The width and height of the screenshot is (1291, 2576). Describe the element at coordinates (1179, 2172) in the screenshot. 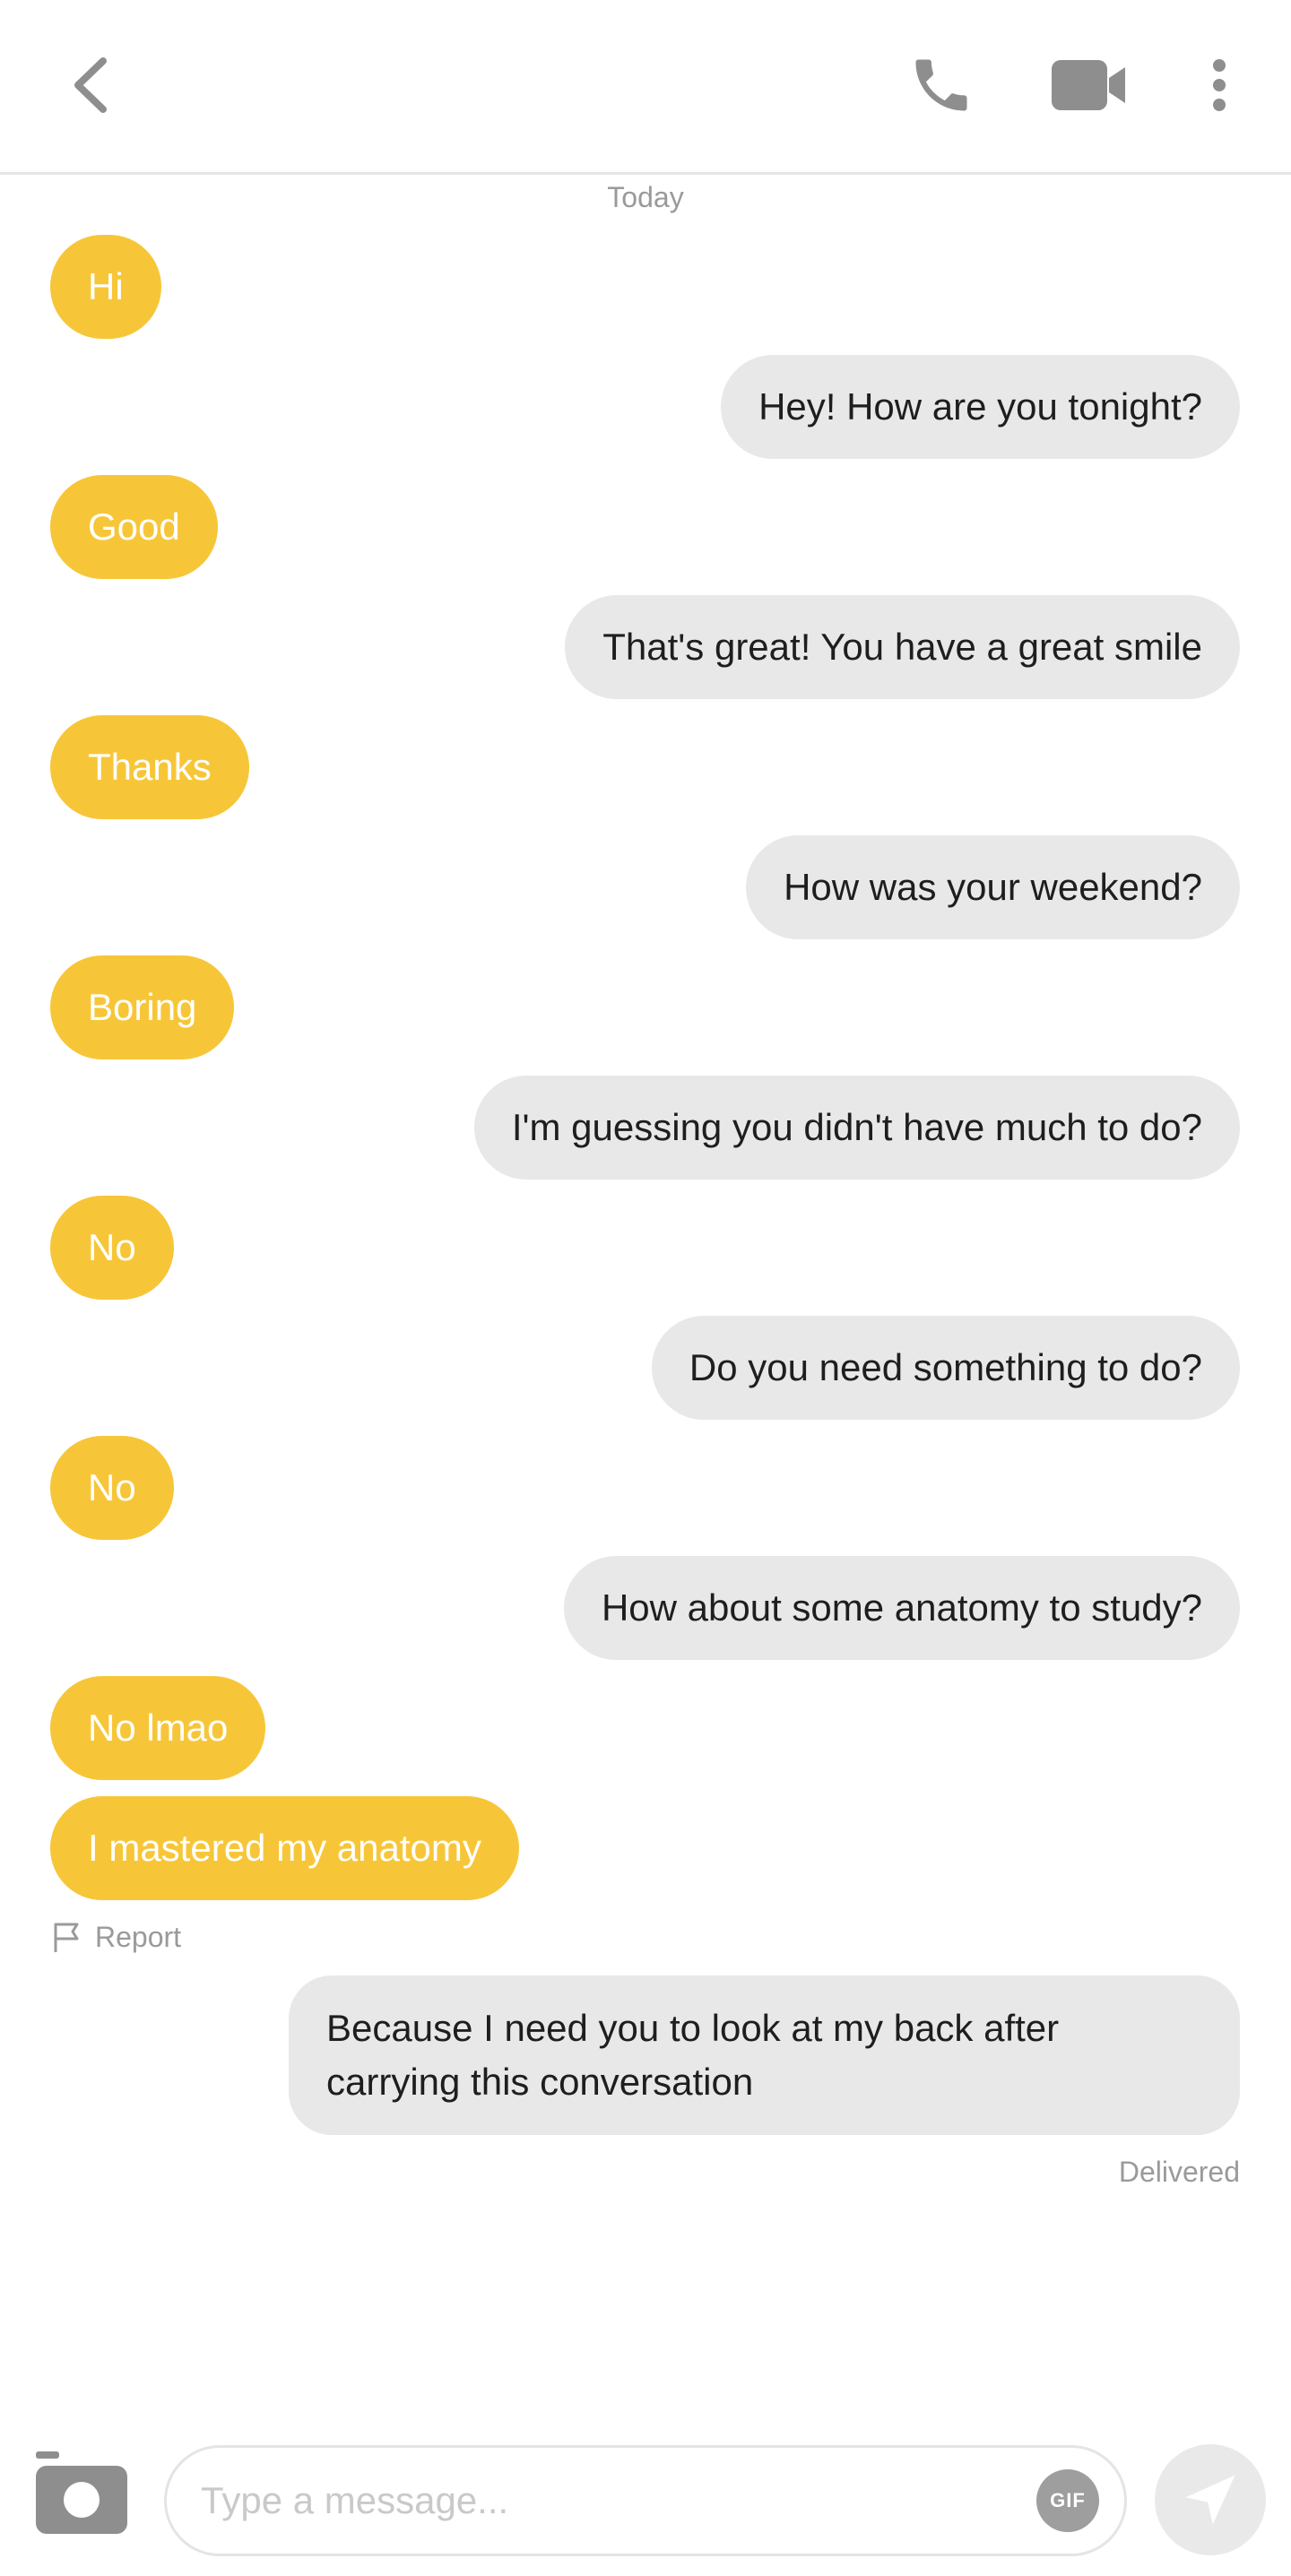

I see `delivery-status: Delivered` at that location.